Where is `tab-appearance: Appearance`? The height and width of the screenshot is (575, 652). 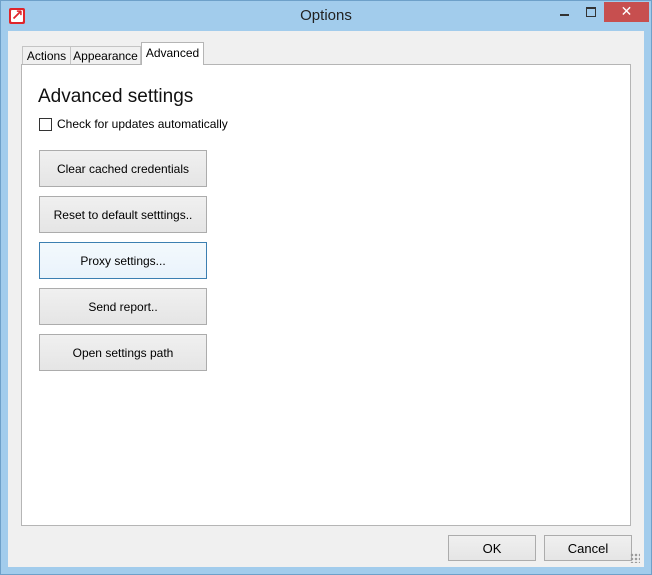
tab-appearance: Appearance is located at coordinates (105, 55).